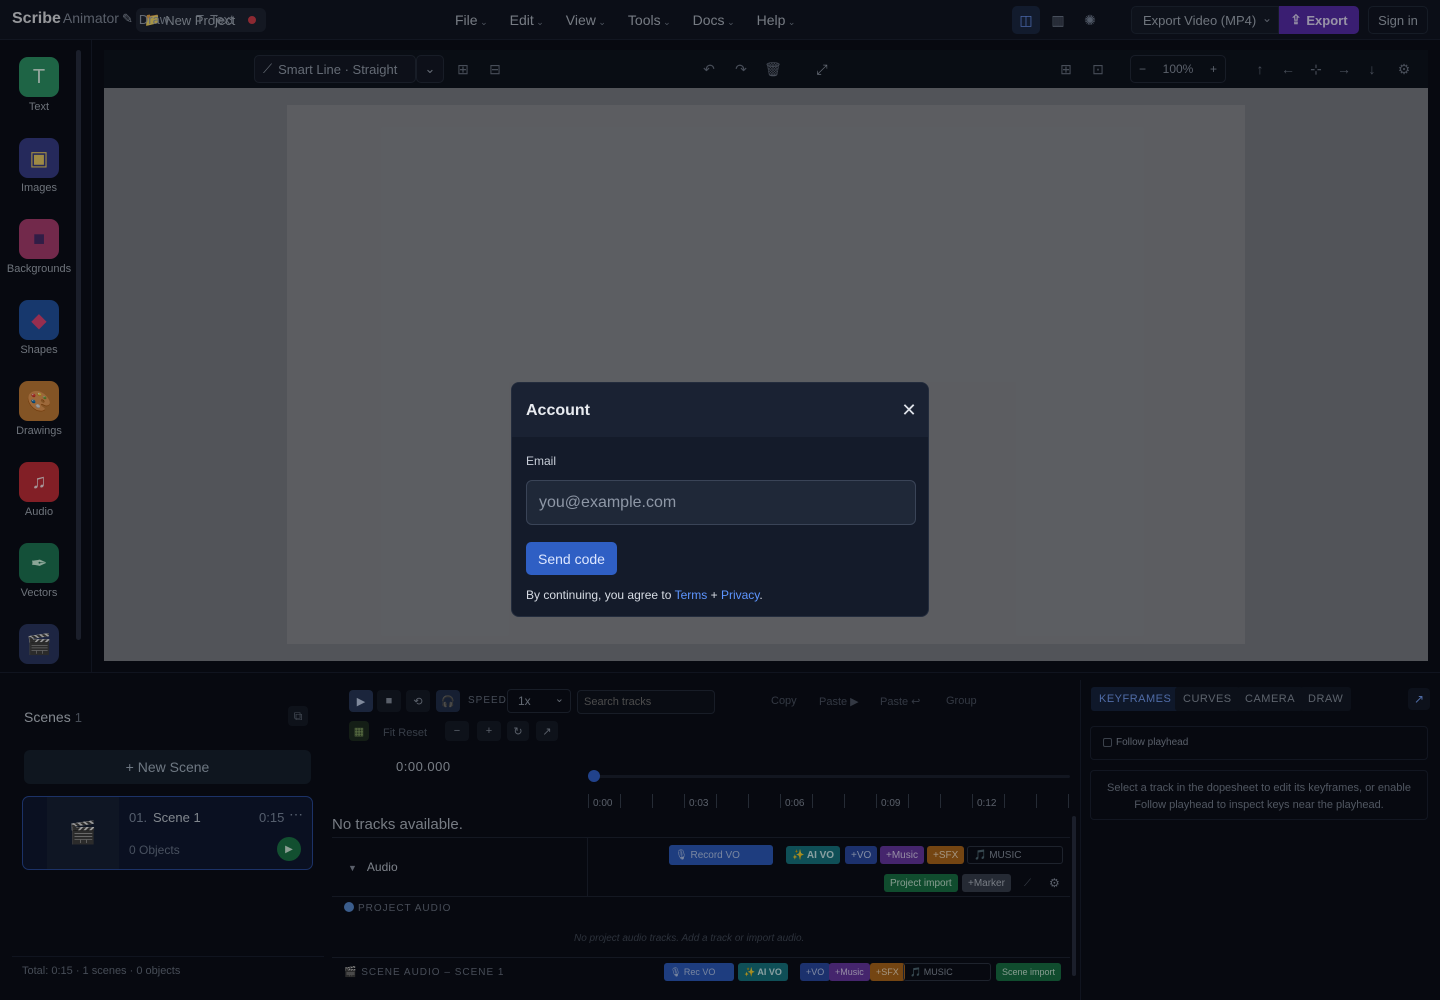 Image resolution: width=1440 pixels, height=1000 pixels. I want to click on close-icon: ✕, so click(909, 410).